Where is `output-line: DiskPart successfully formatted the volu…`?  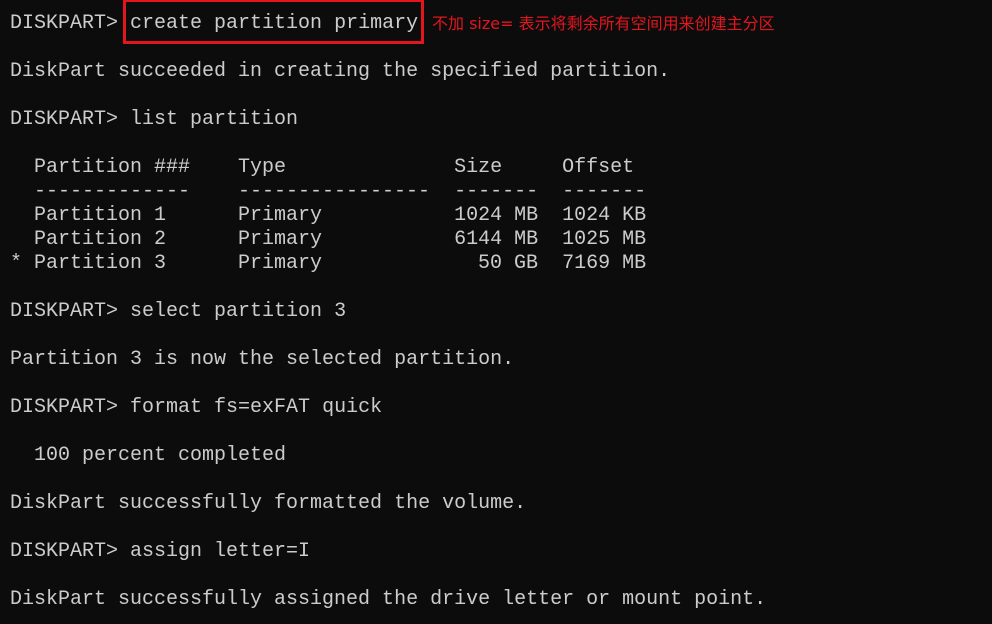 output-line: DiskPart successfully formatted the volu… is located at coordinates (268, 503).